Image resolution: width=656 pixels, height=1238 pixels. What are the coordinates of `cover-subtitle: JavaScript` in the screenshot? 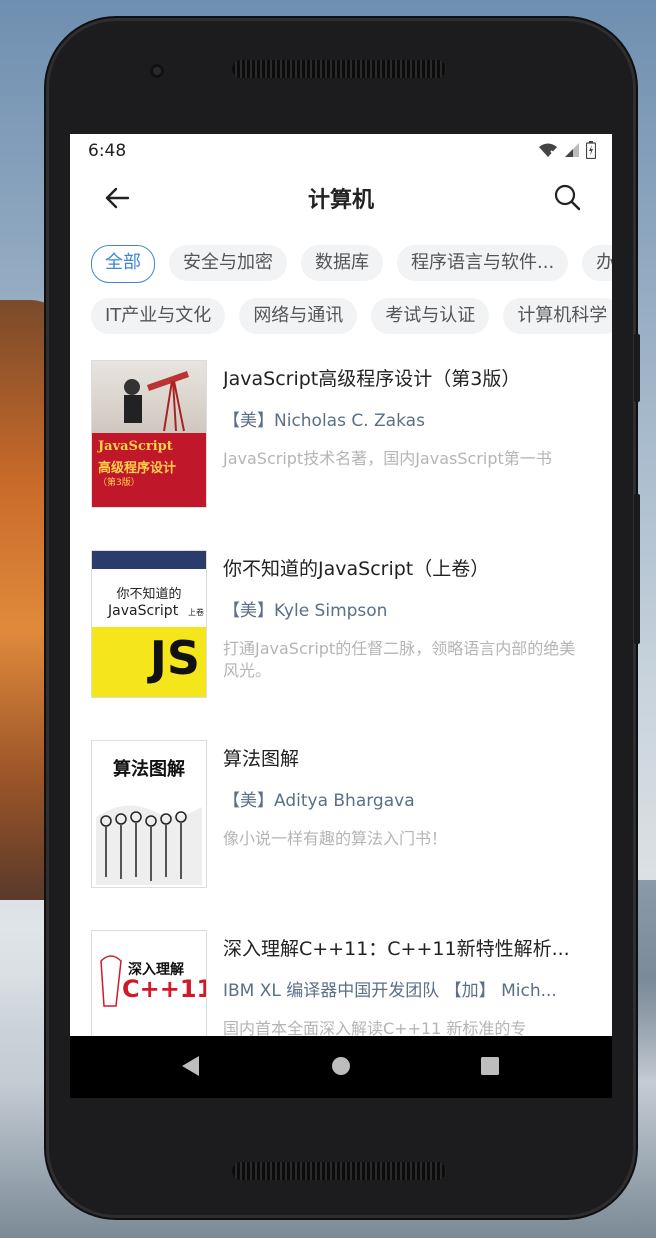 It's located at (143, 611).